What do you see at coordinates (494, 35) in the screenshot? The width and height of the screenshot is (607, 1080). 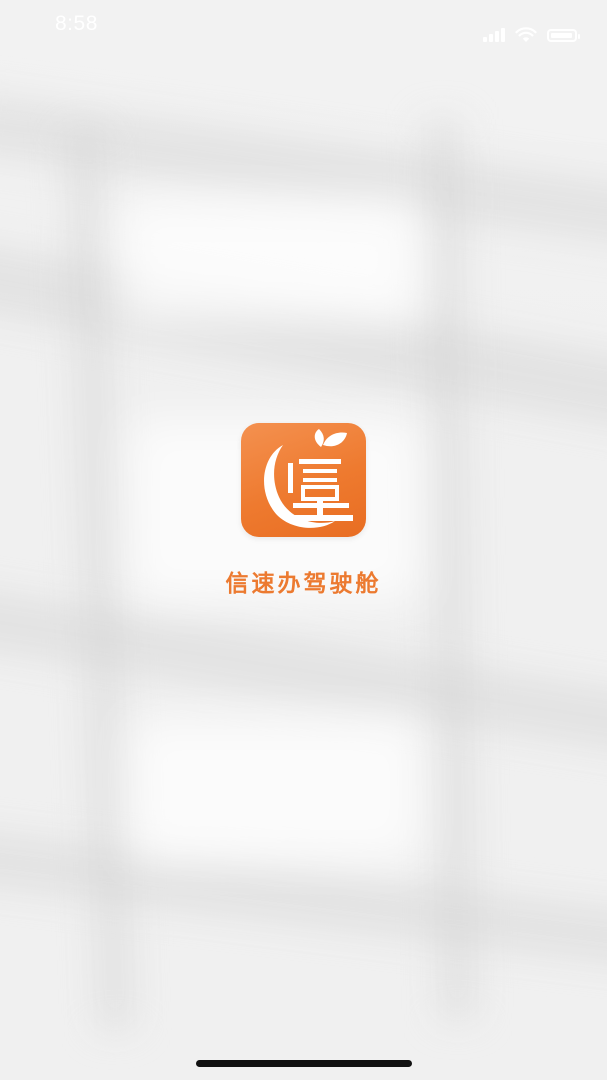 I see `cellular-signal-icon` at bounding box center [494, 35].